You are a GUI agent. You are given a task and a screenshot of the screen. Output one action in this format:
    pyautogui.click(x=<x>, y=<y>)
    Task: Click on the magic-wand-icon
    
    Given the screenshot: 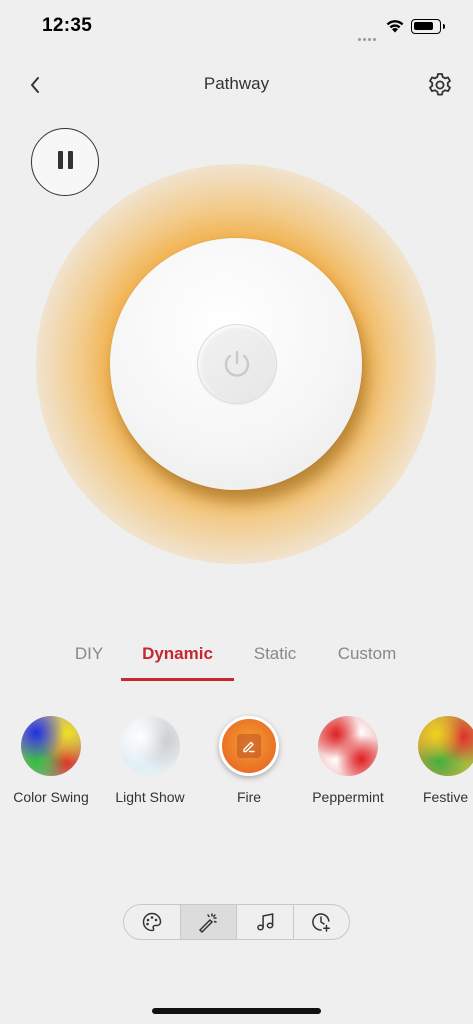 What is the action you would take?
    pyautogui.click(x=208, y=923)
    